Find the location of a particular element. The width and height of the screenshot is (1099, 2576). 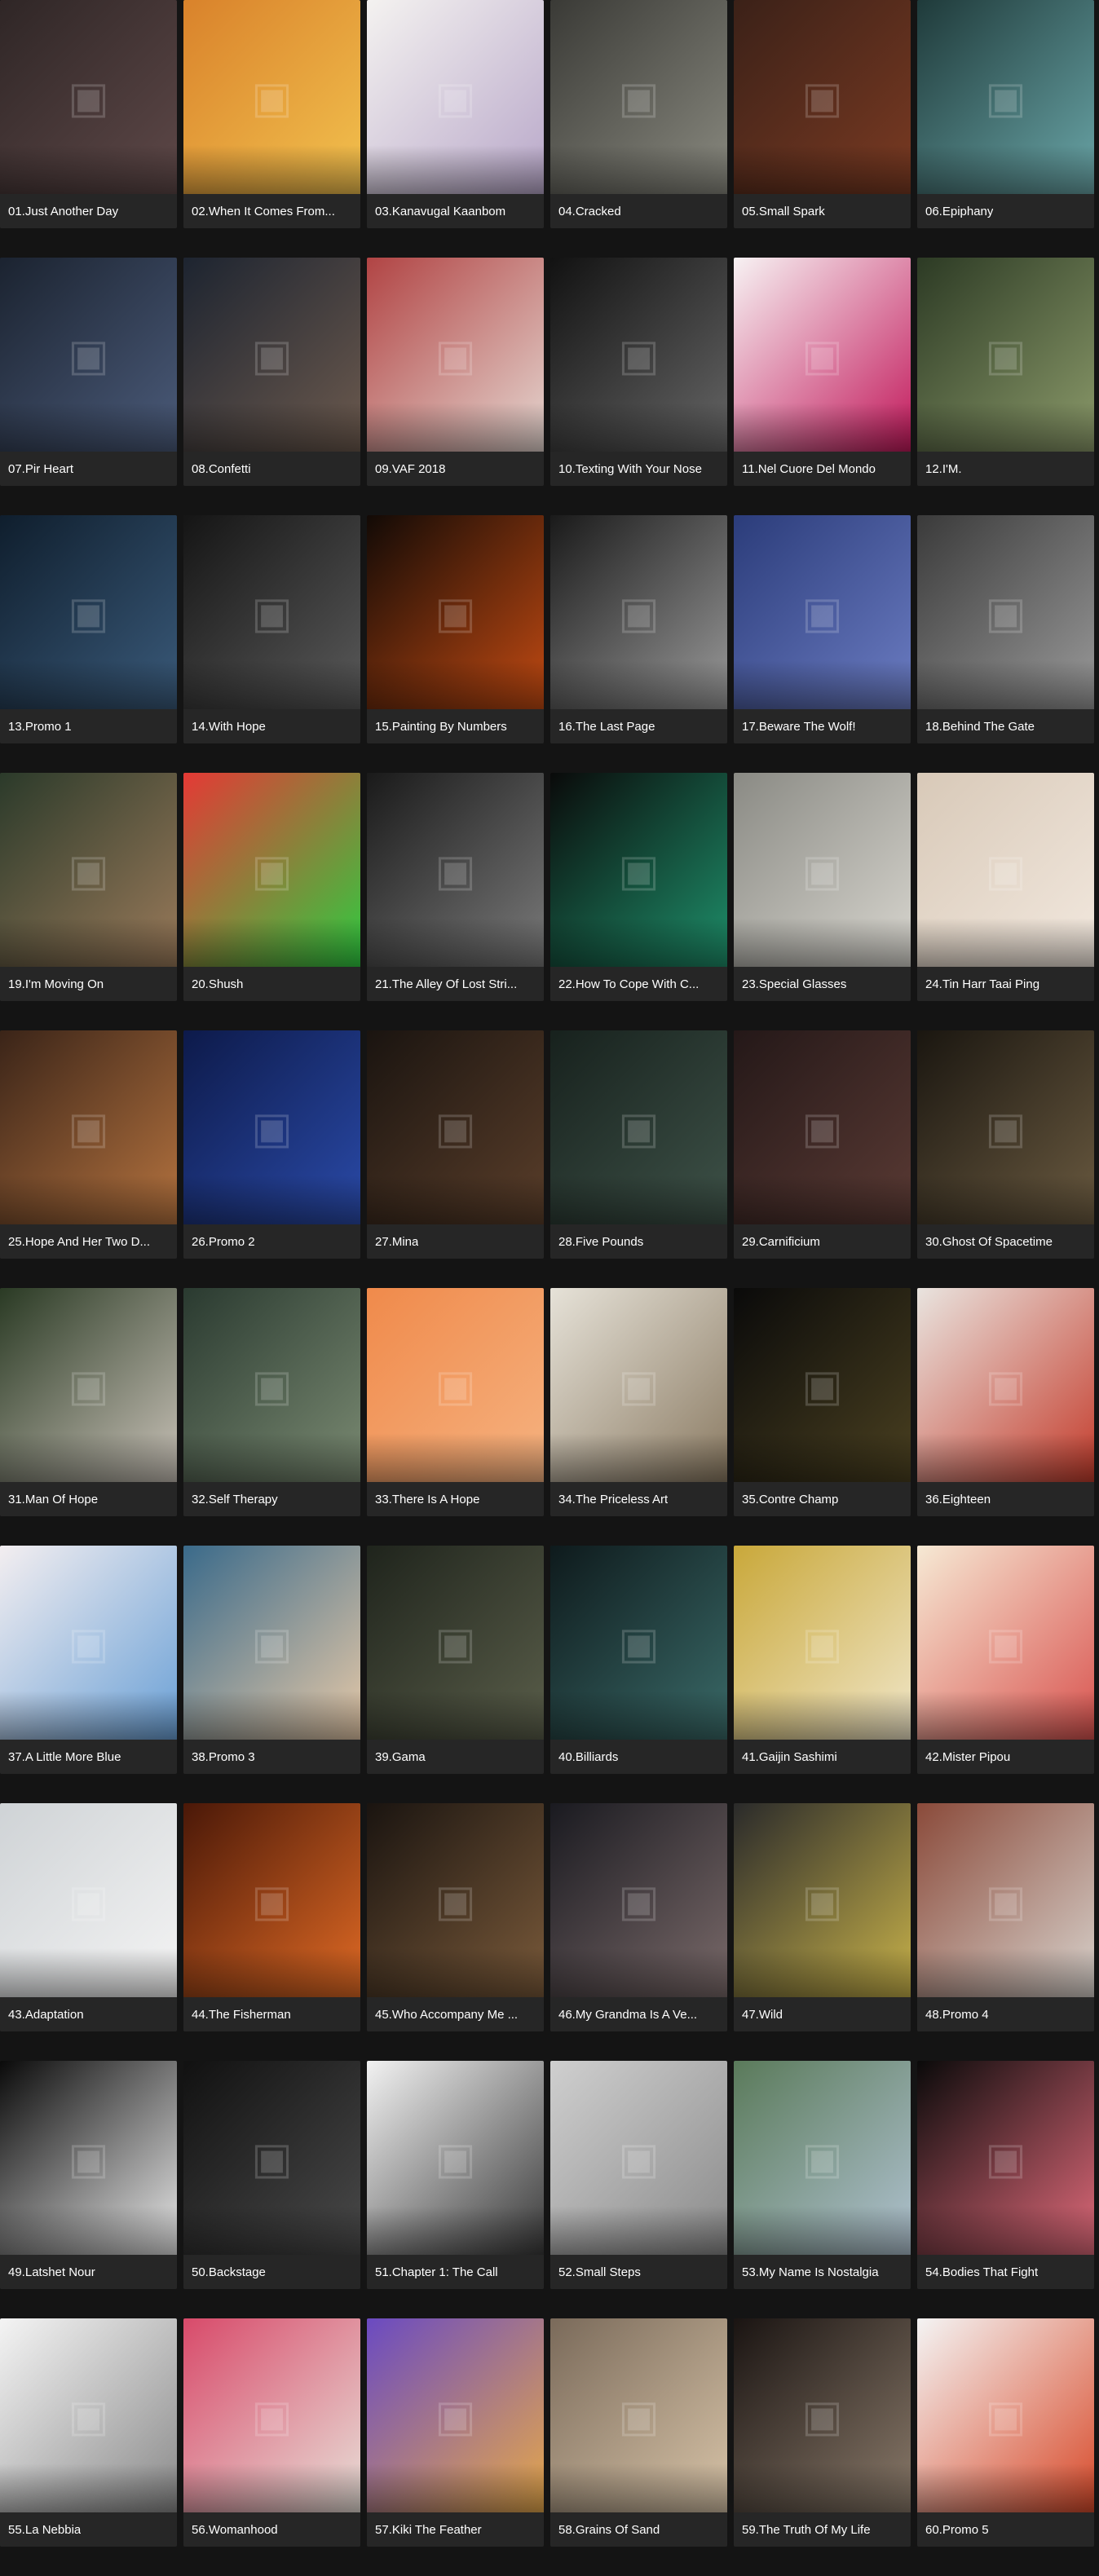

film-caption: 44.The Fisherman is located at coordinates (272, 2014).